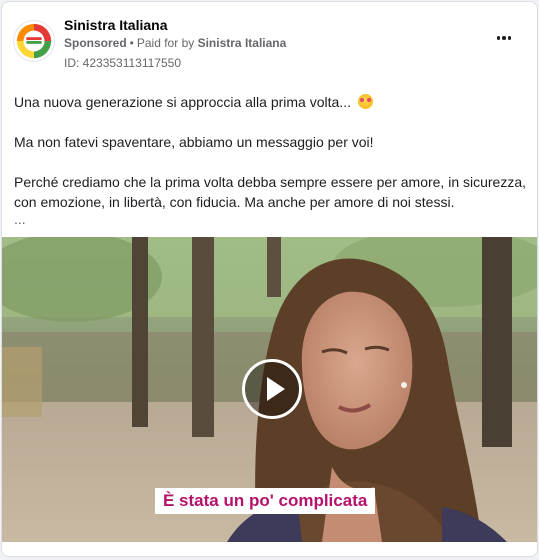 The image size is (539, 560). What do you see at coordinates (242, 43) in the screenshot?
I see `payer-name-link: Sinistra Italiana` at bounding box center [242, 43].